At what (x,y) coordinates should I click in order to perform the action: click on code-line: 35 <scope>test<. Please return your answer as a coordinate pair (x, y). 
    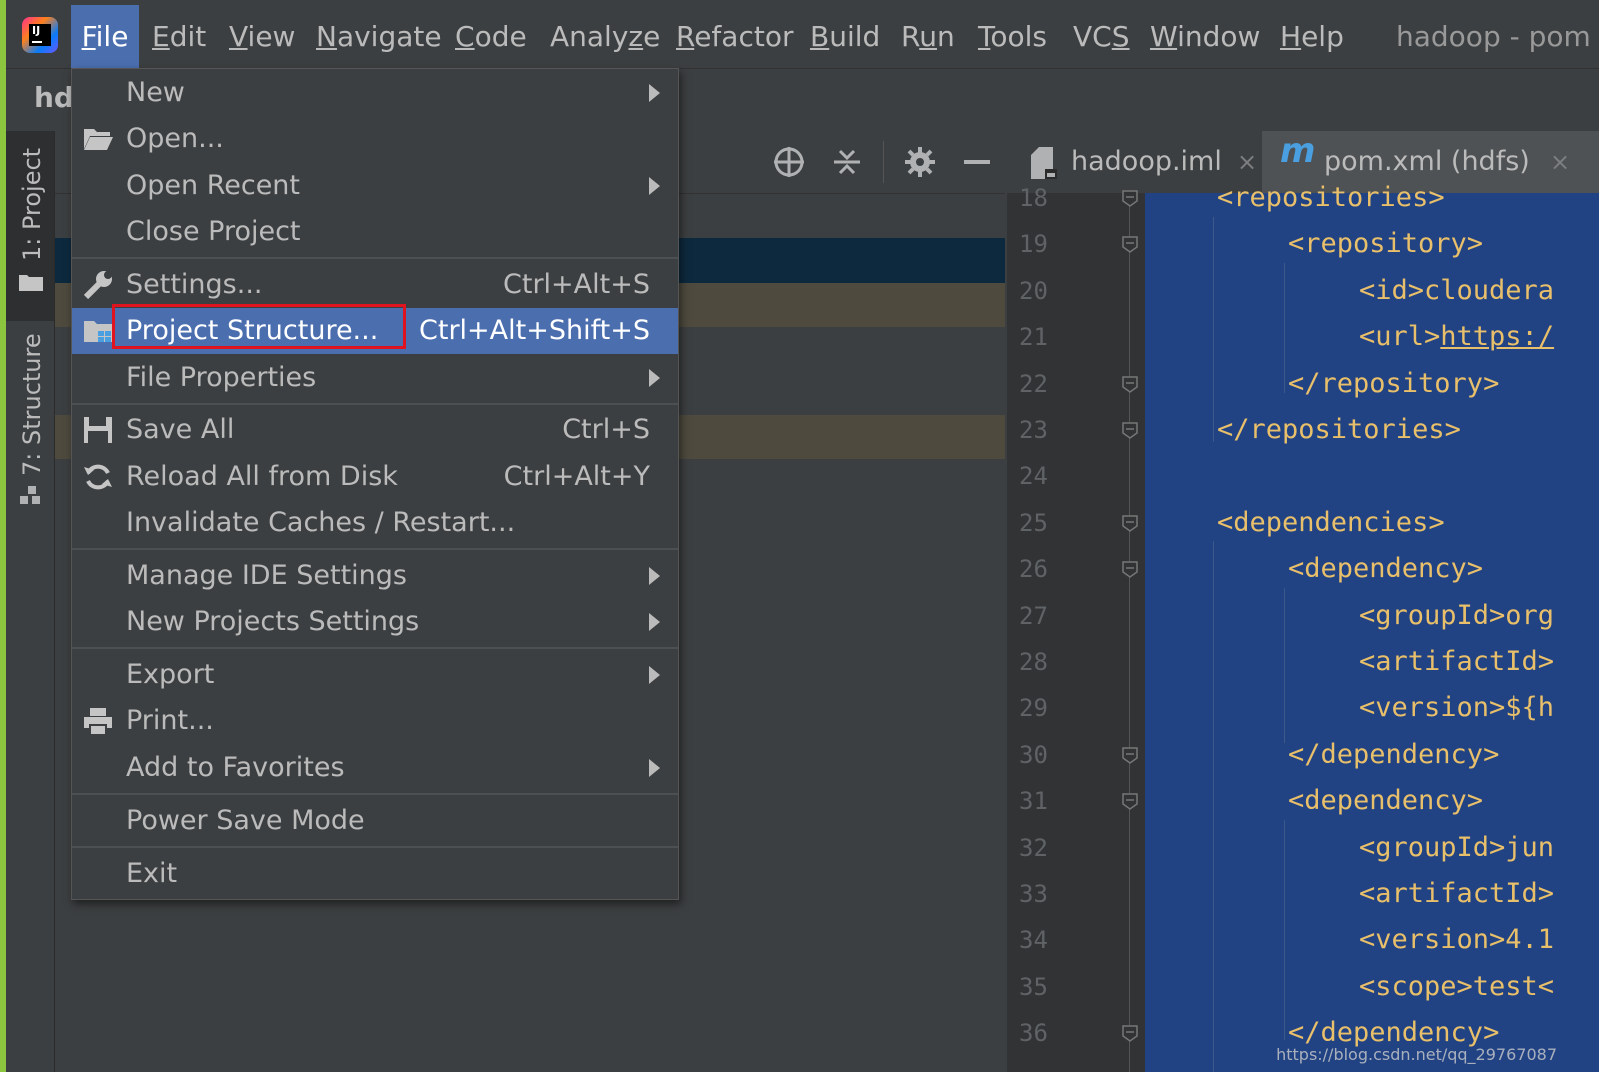
    Looking at the image, I should click on (1303, 987).